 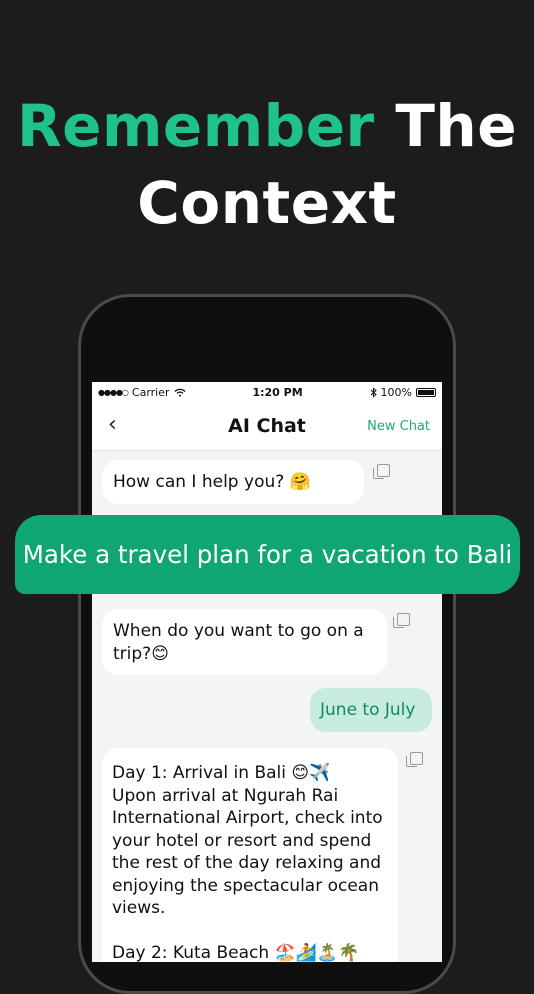 What do you see at coordinates (398, 426) in the screenshot?
I see `new-chat-button: New Chat` at bounding box center [398, 426].